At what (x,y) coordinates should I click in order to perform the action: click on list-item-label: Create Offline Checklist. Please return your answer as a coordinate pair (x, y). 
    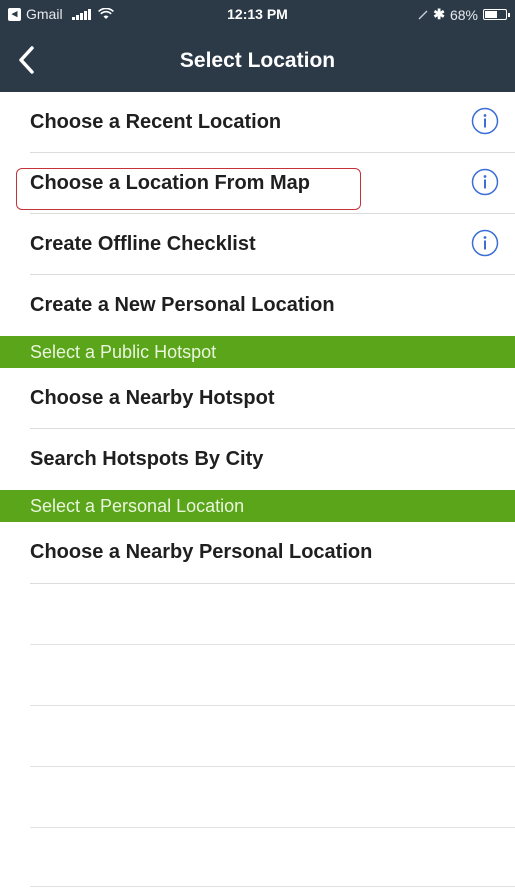
    Looking at the image, I should click on (143, 244).